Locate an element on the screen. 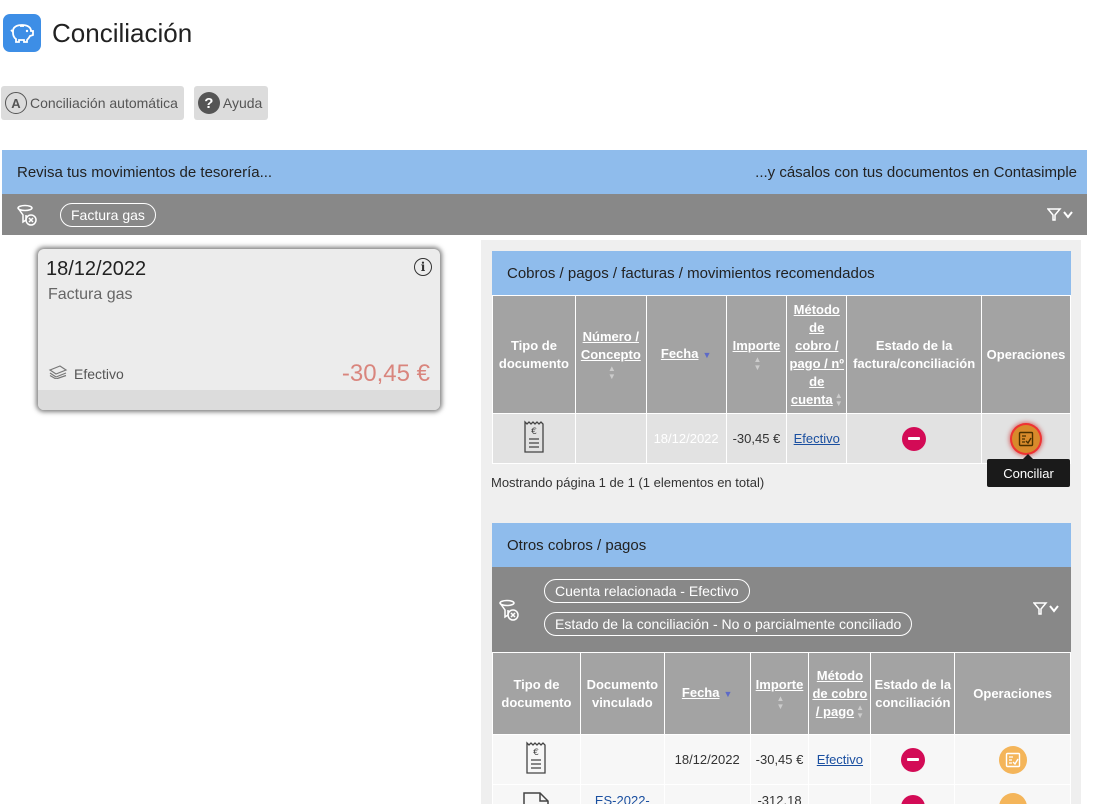 The height and width of the screenshot is (804, 1100). cell-linked is located at coordinates (622, 759).